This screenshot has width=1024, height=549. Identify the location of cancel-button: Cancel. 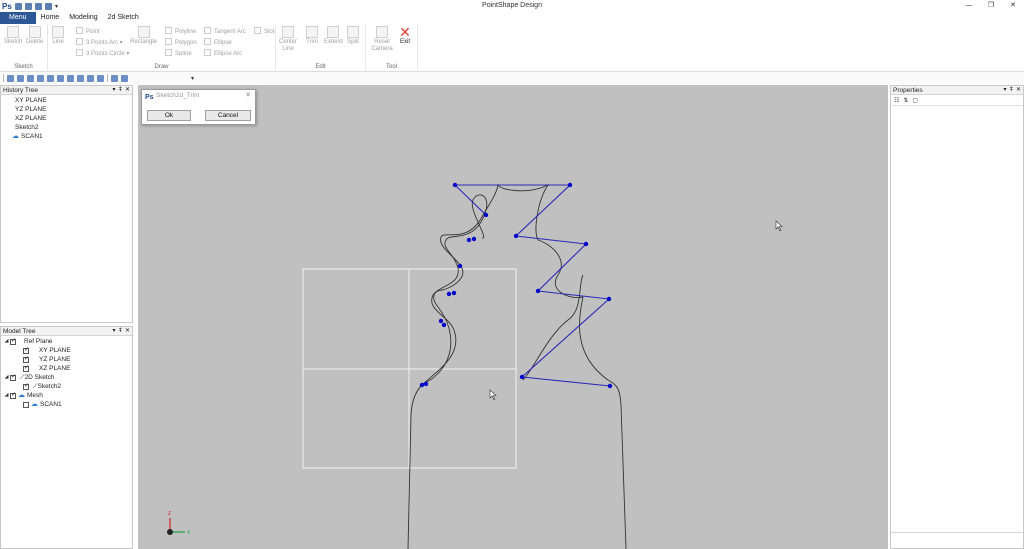
(228, 115).